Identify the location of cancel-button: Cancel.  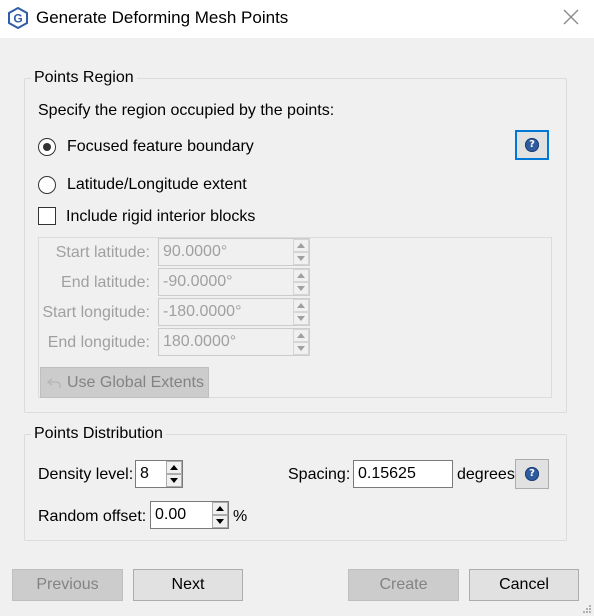
(524, 585).